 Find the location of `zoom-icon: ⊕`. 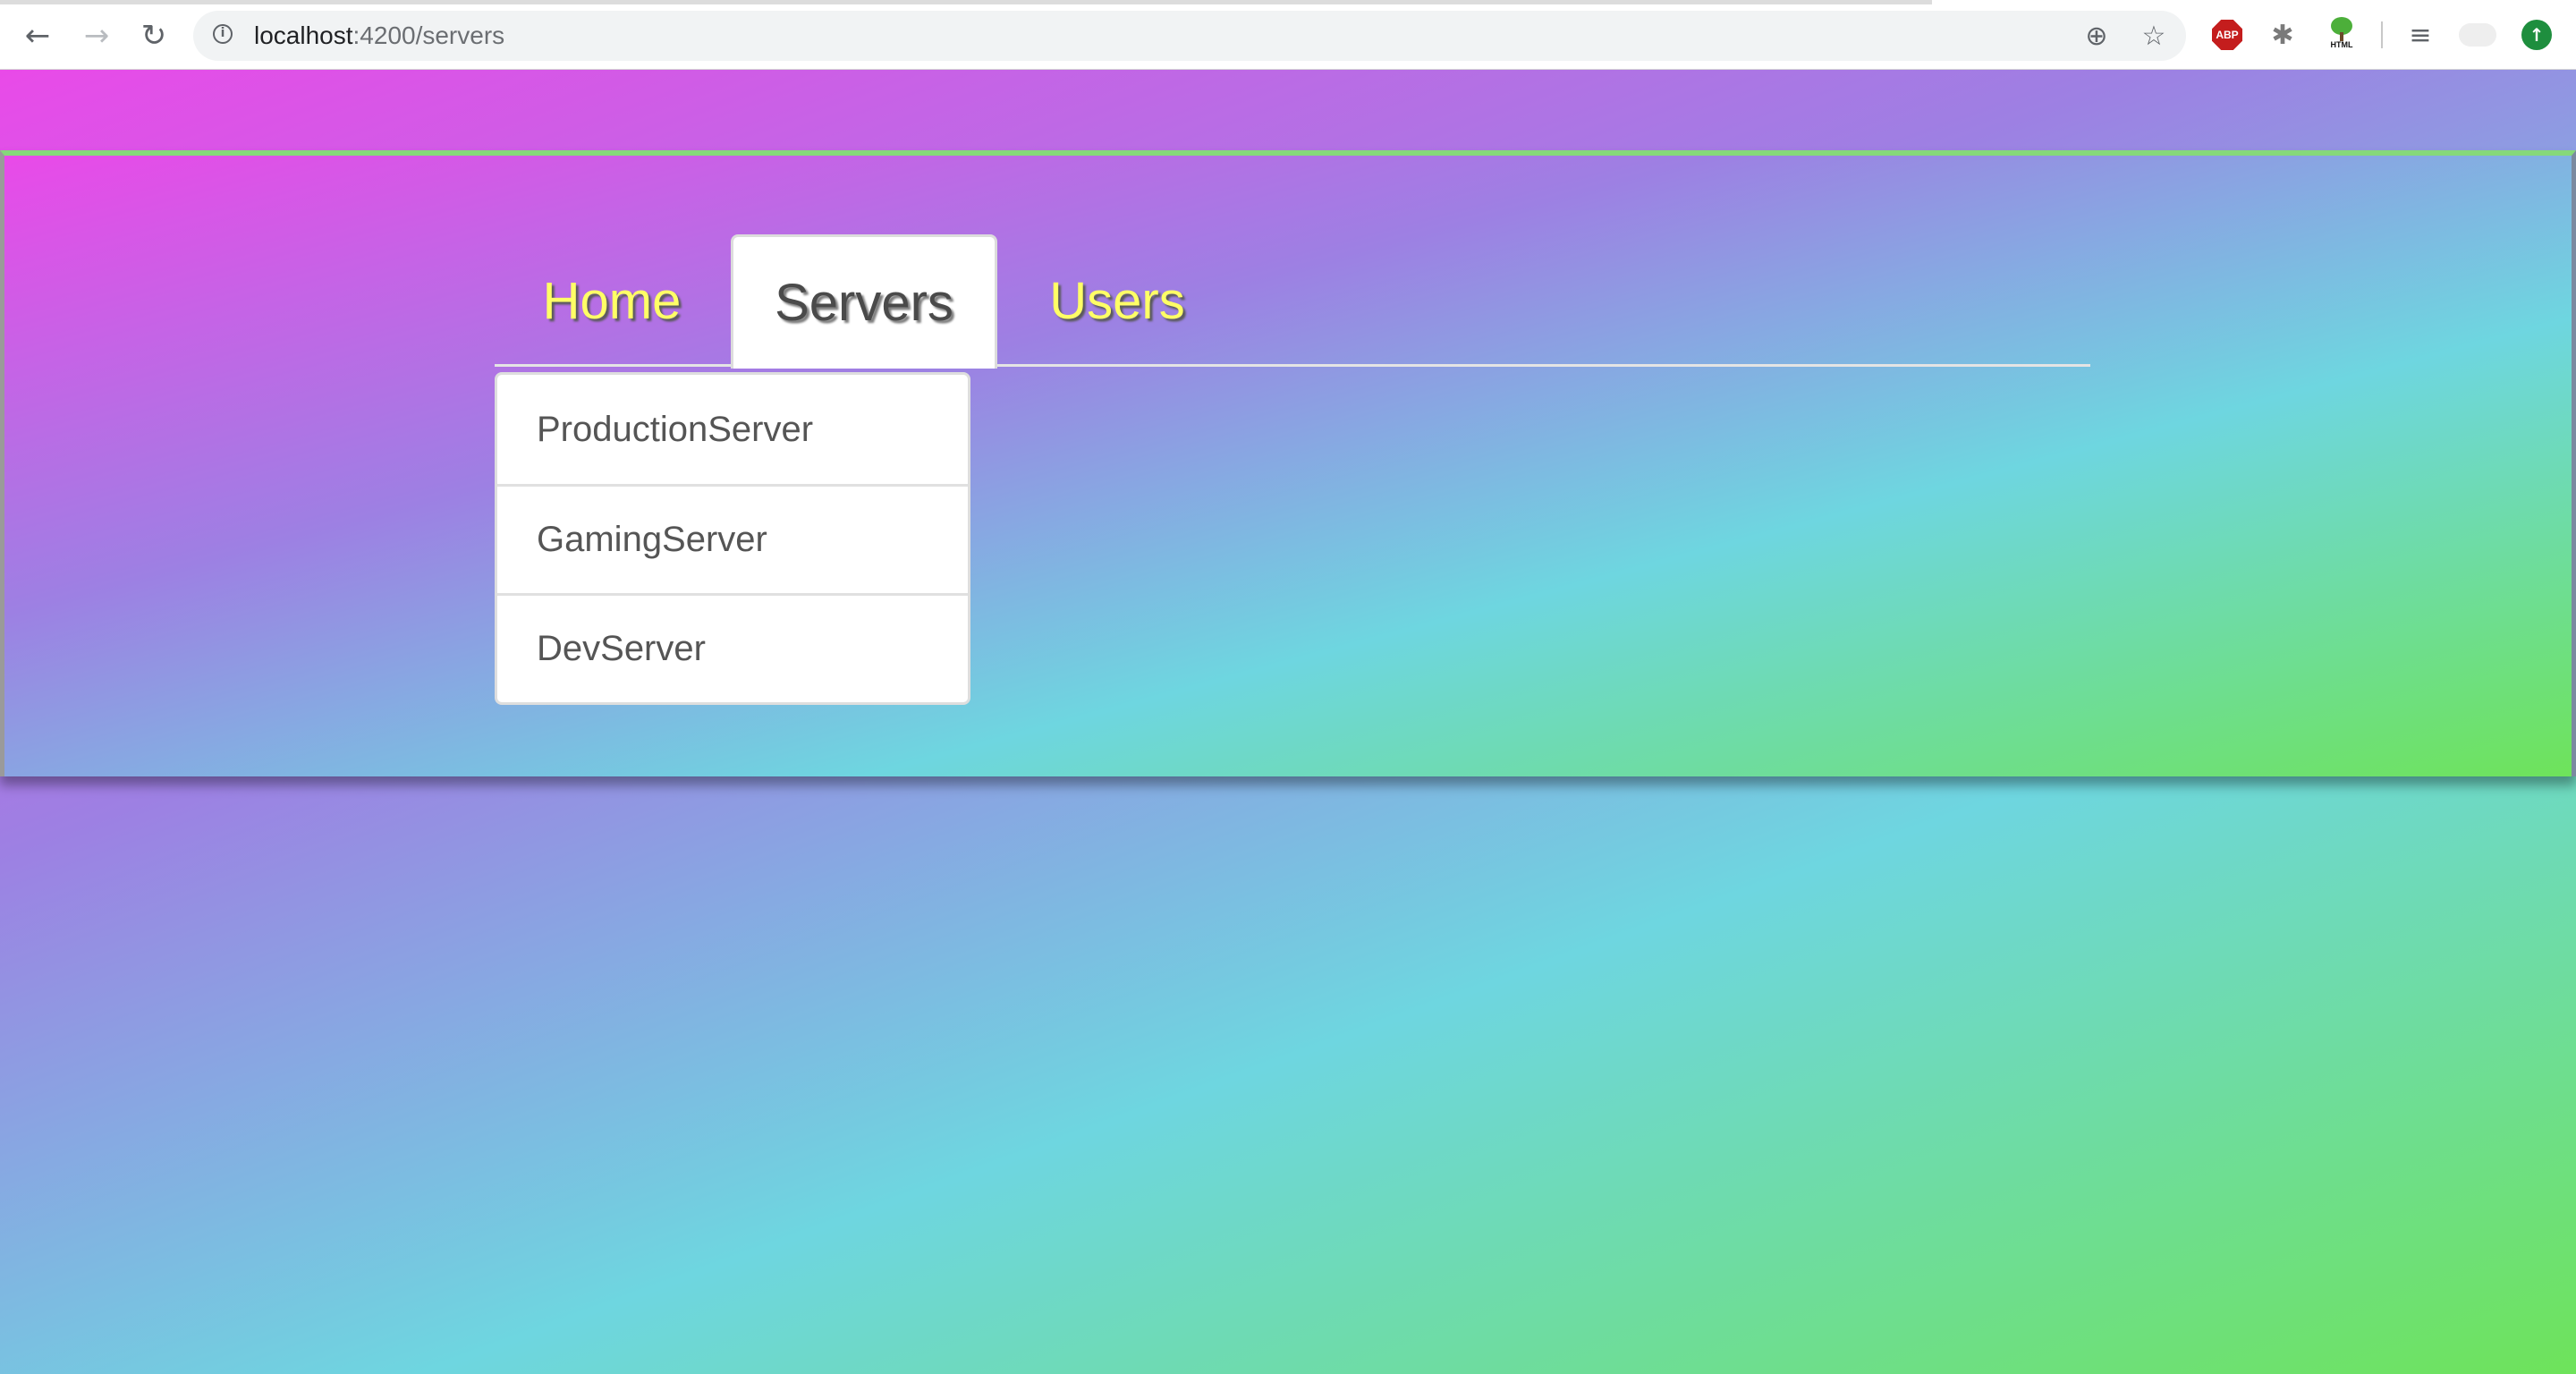

zoom-icon: ⊕ is located at coordinates (2096, 36).